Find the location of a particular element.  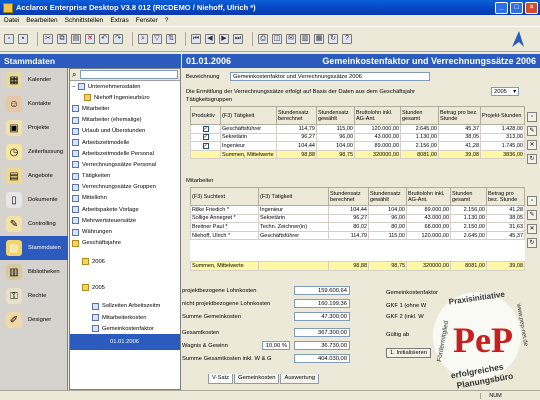

minimize-button: _ is located at coordinates (501, 7).